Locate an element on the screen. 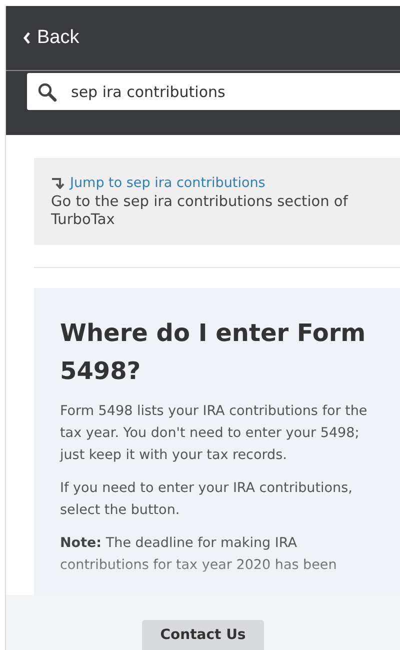 The height and width of the screenshot is (650, 400). back-button: Back is located at coordinates (51, 38).